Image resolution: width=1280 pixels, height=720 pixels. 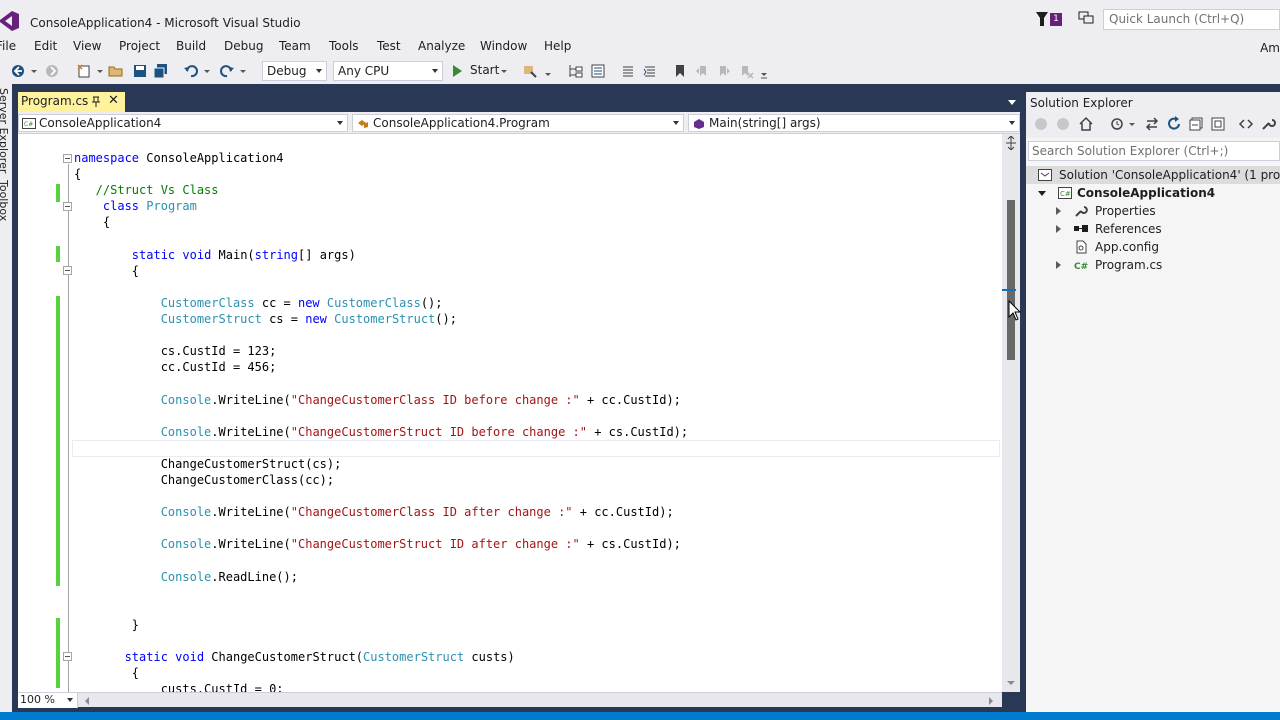 I want to click on collapse-class-icon, so click(x=67, y=206).